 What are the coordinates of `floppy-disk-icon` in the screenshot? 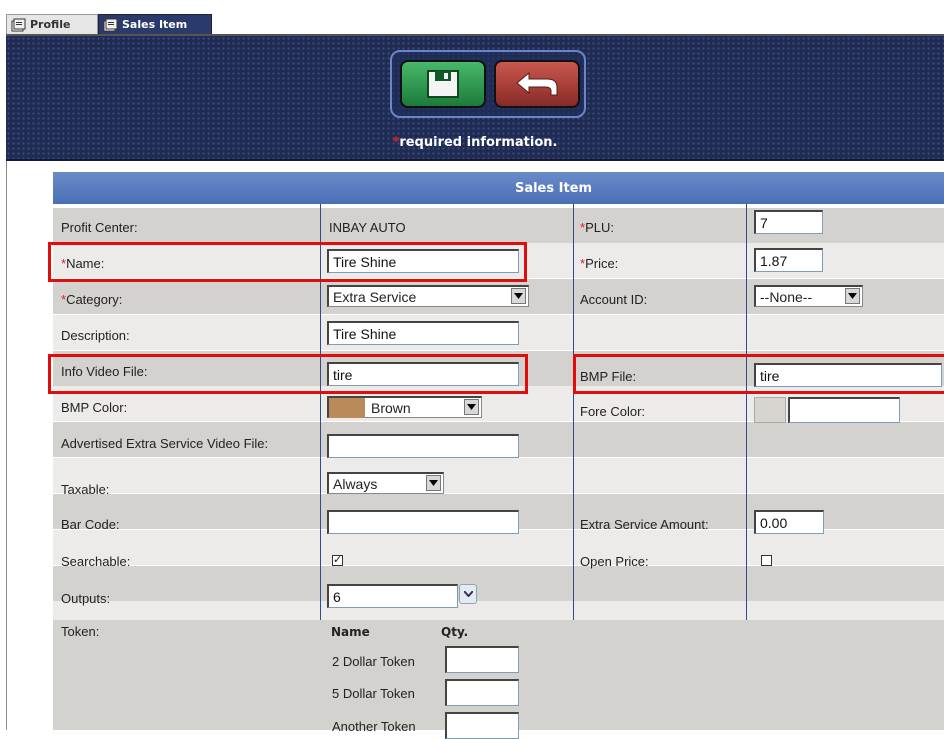 It's located at (443, 84).